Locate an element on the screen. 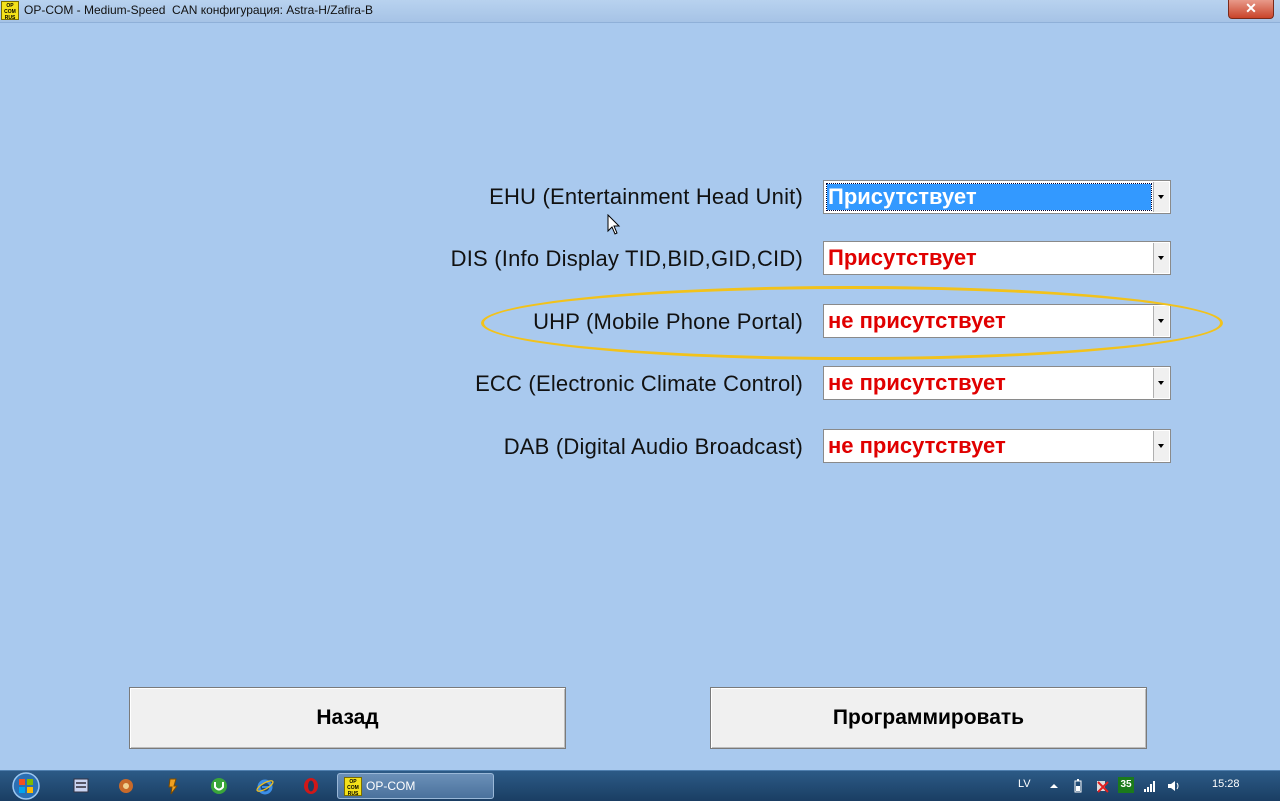 The height and width of the screenshot is (801, 1280). mouse-cursor-icon is located at coordinates (614, 224).